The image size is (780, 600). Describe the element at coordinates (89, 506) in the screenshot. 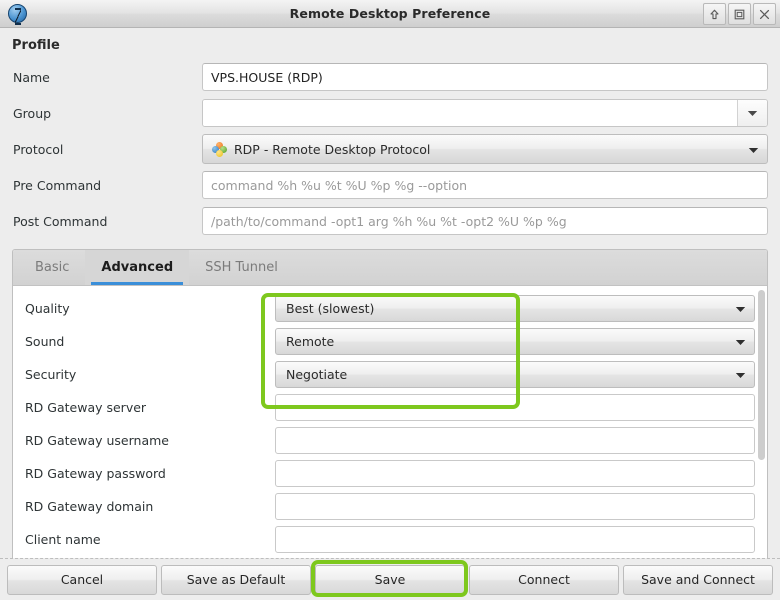

I see `label-rd-gateway-domain: RD Gateway domain` at that location.